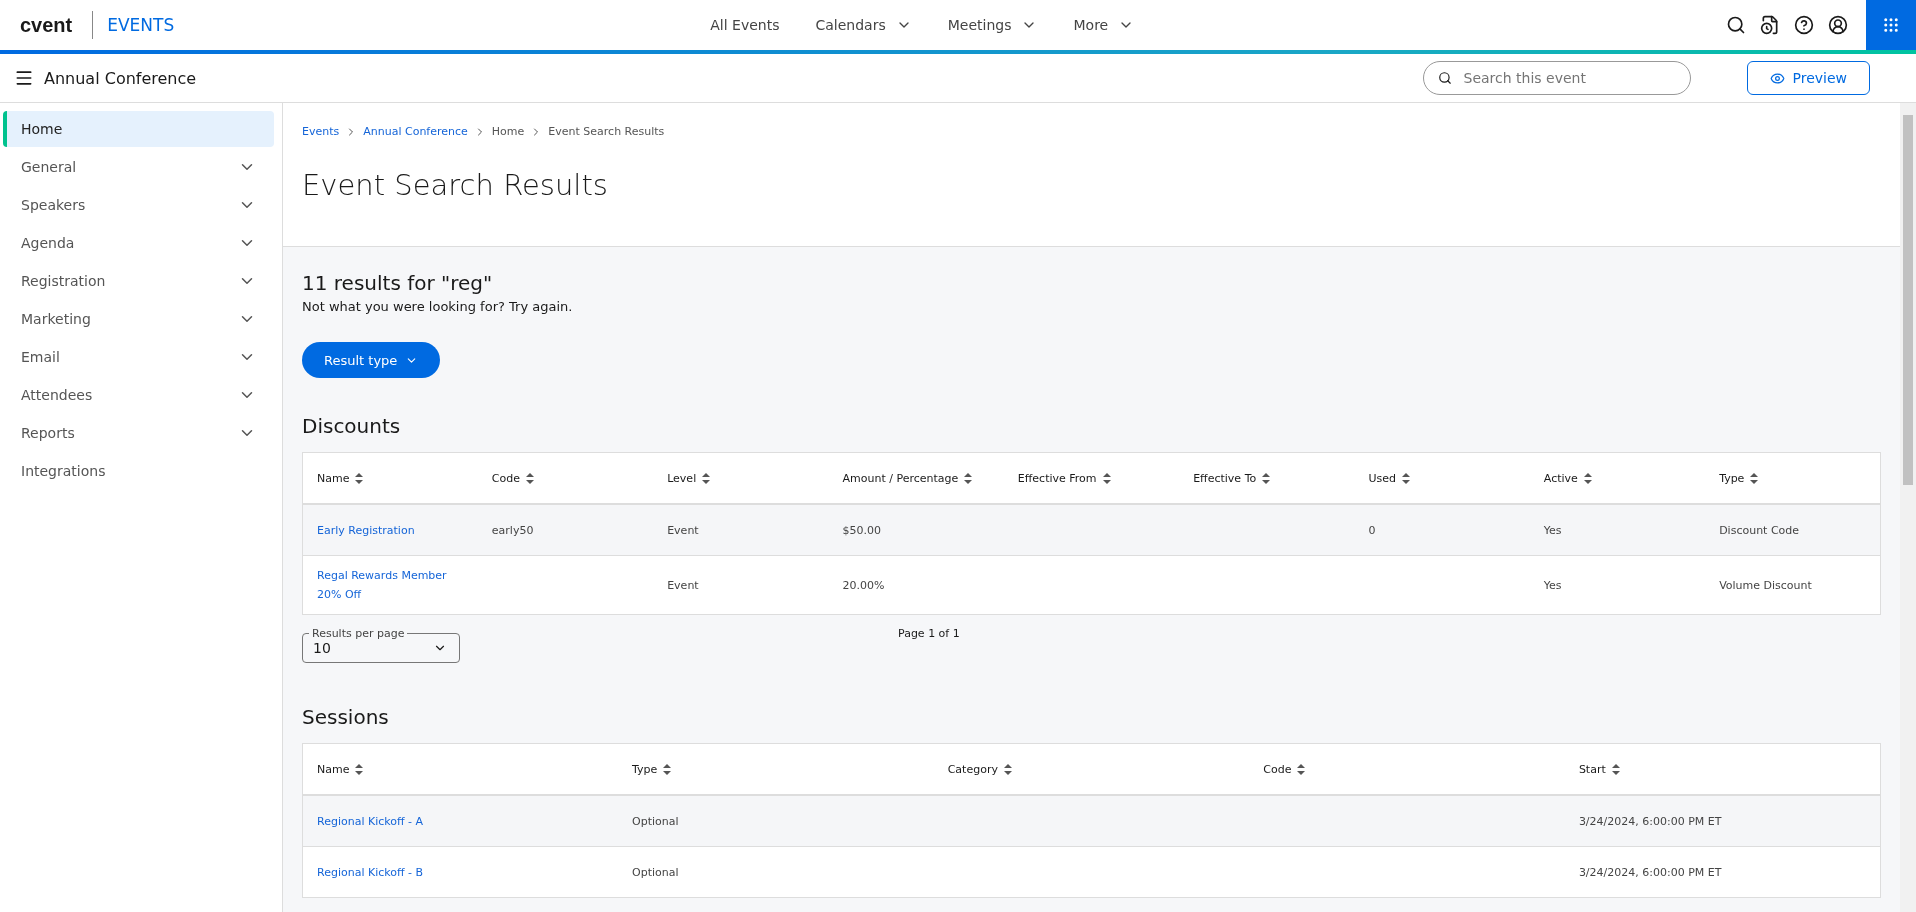 Image resolution: width=1916 pixels, height=912 pixels. I want to click on section-title: Discounts, so click(352, 426).